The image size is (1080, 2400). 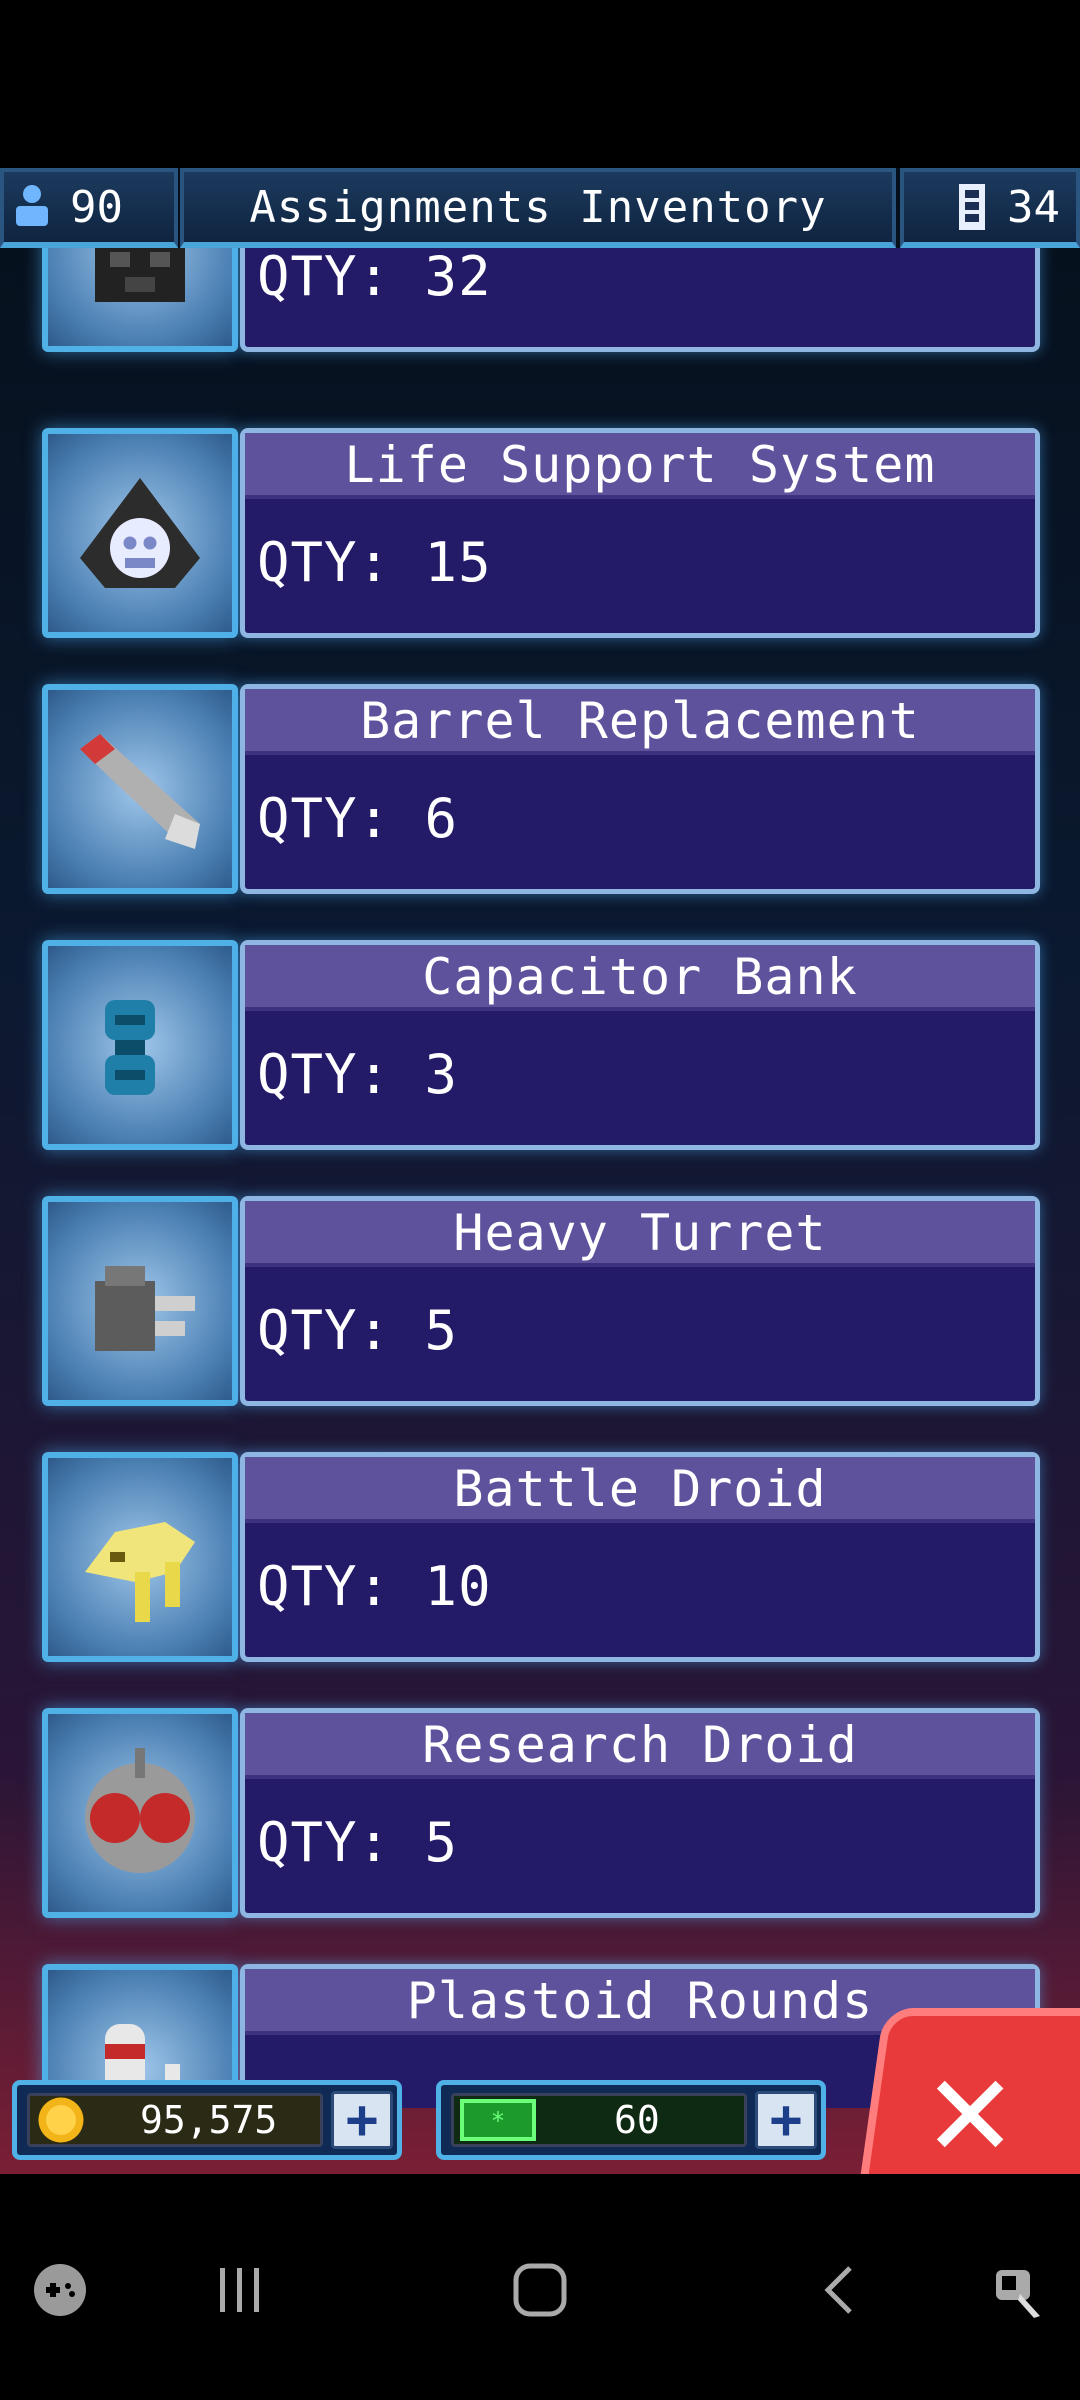 I want to click on credits-value: 95,575, so click(x=209, y=2120).